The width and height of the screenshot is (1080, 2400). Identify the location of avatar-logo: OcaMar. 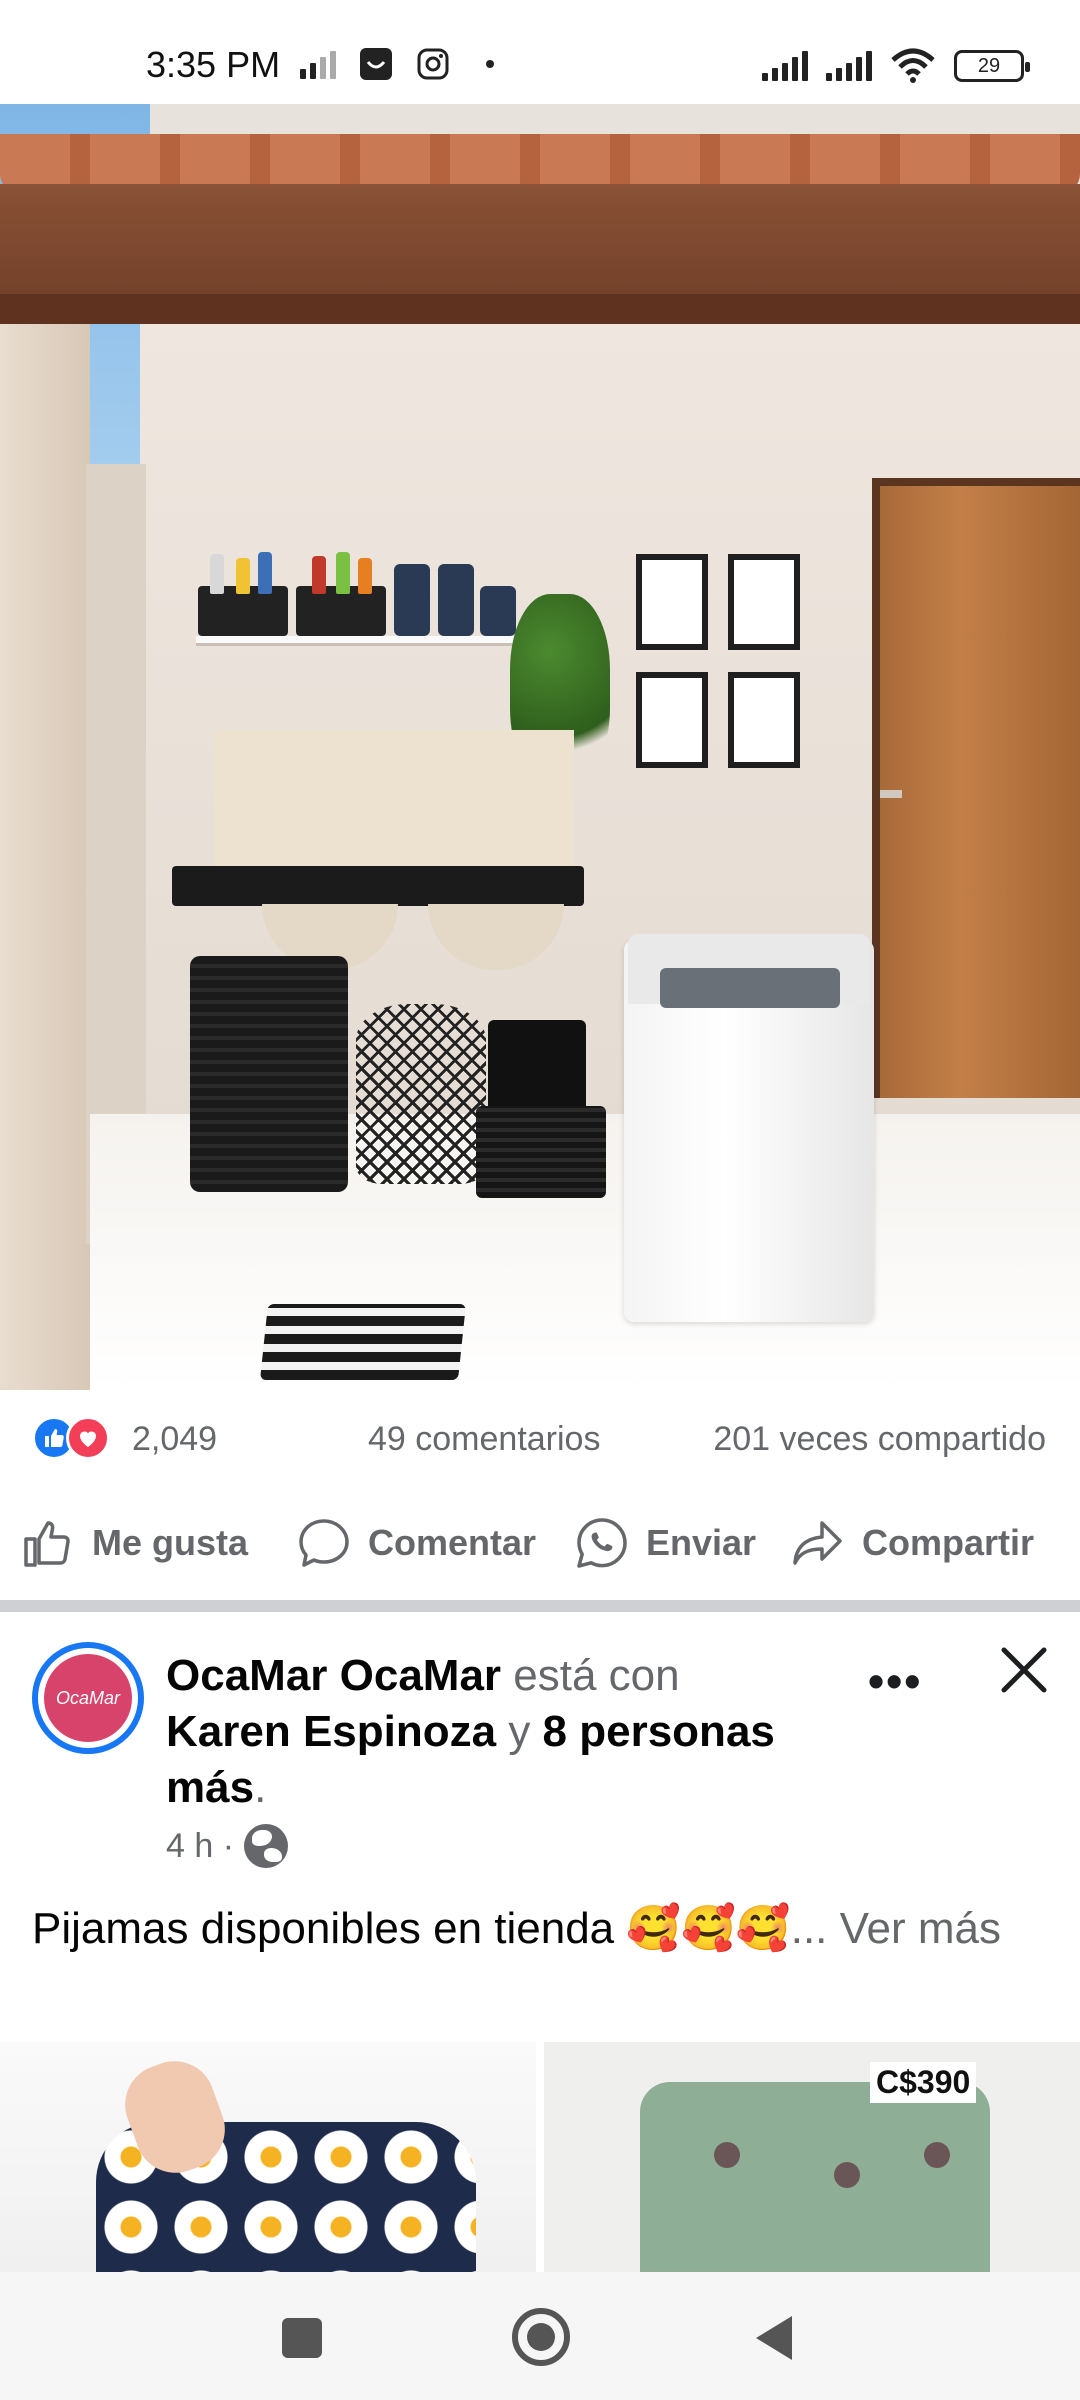
(88, 1698).